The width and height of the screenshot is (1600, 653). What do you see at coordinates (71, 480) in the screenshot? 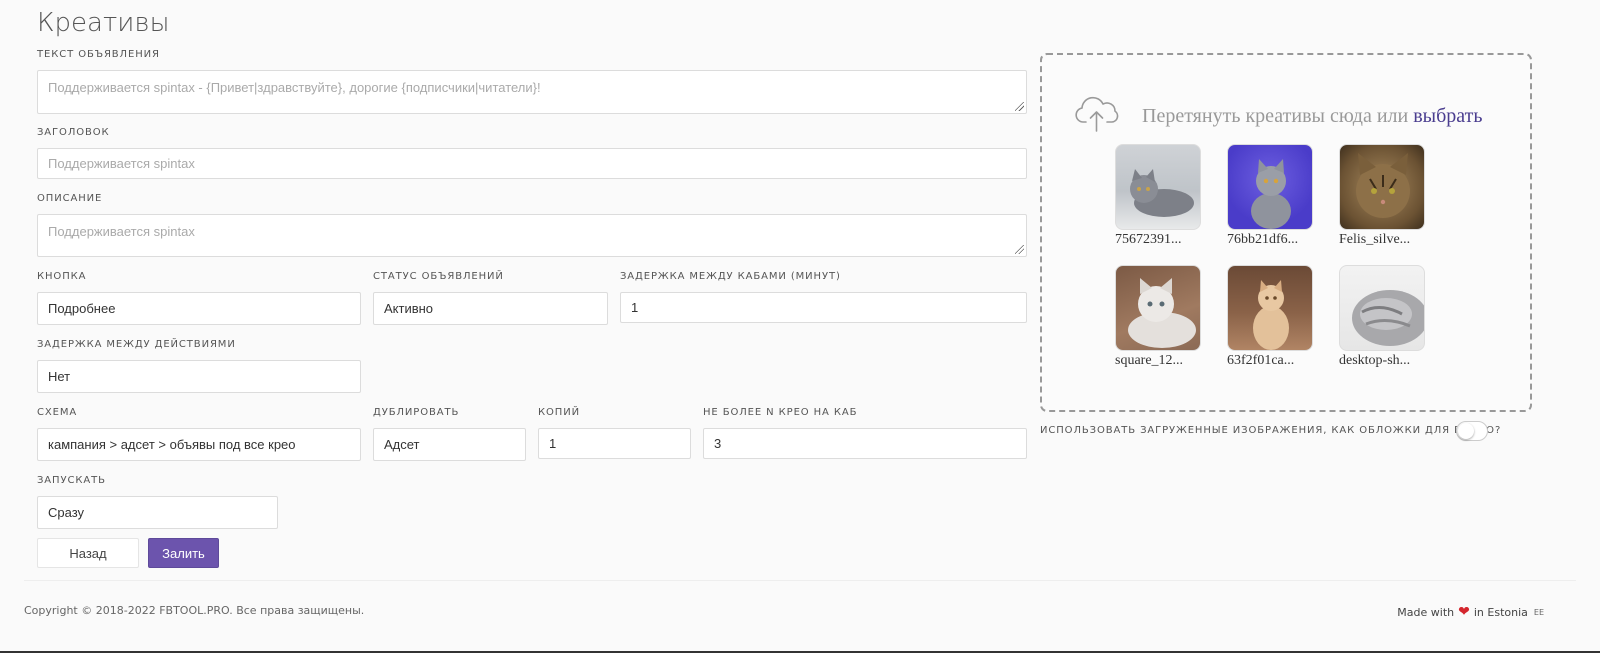
I see `launch-label: Запускать` at bounding box center [71, 480].